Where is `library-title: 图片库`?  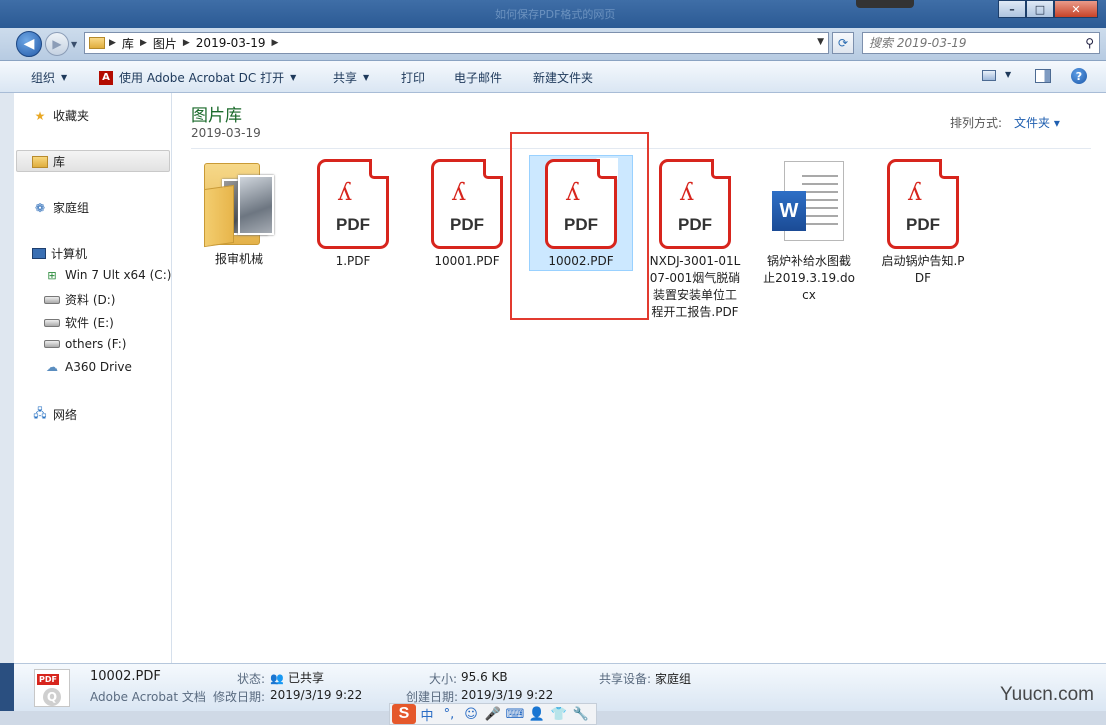 library-title: 图片库 is located at coordinates (216, 116).